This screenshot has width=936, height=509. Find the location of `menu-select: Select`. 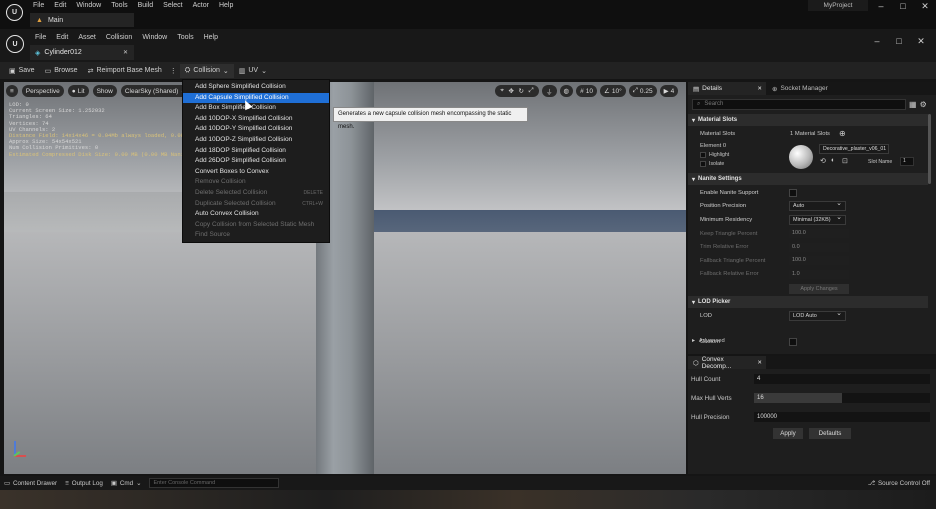

menu-select: Select is located at coordinates (172, 5).